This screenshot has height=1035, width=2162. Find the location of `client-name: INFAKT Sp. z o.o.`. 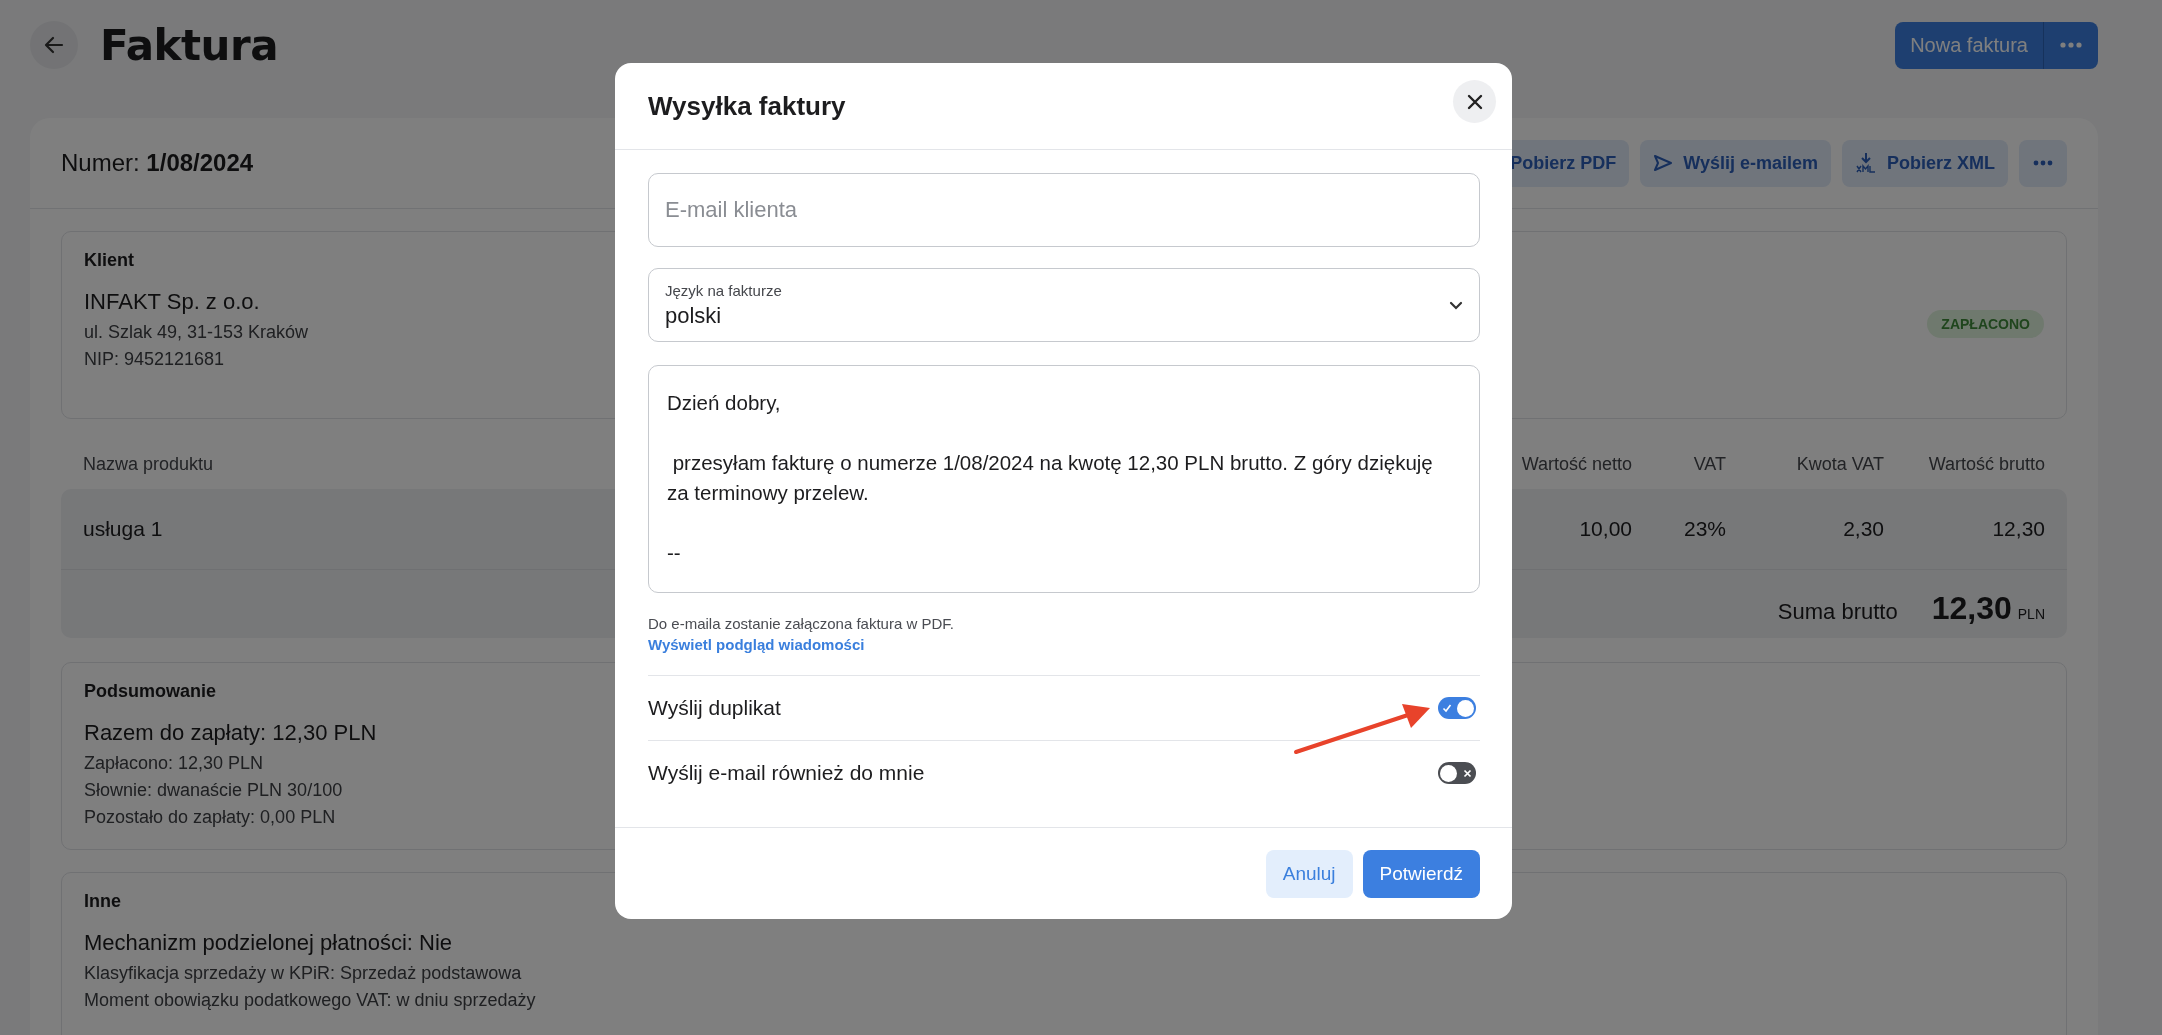

client-name: INFAKT Sp. z o.o. is located at coordinates (172, 302).